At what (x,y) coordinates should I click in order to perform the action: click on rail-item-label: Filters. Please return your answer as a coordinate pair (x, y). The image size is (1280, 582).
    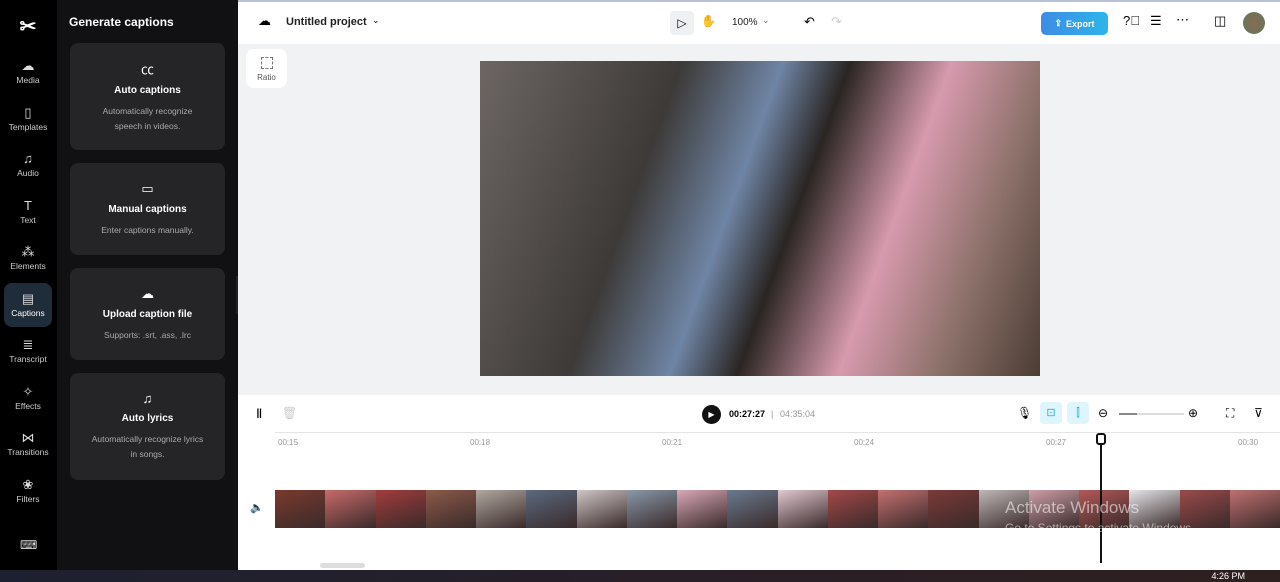
    Looking at the image, I should click on (28, 498).